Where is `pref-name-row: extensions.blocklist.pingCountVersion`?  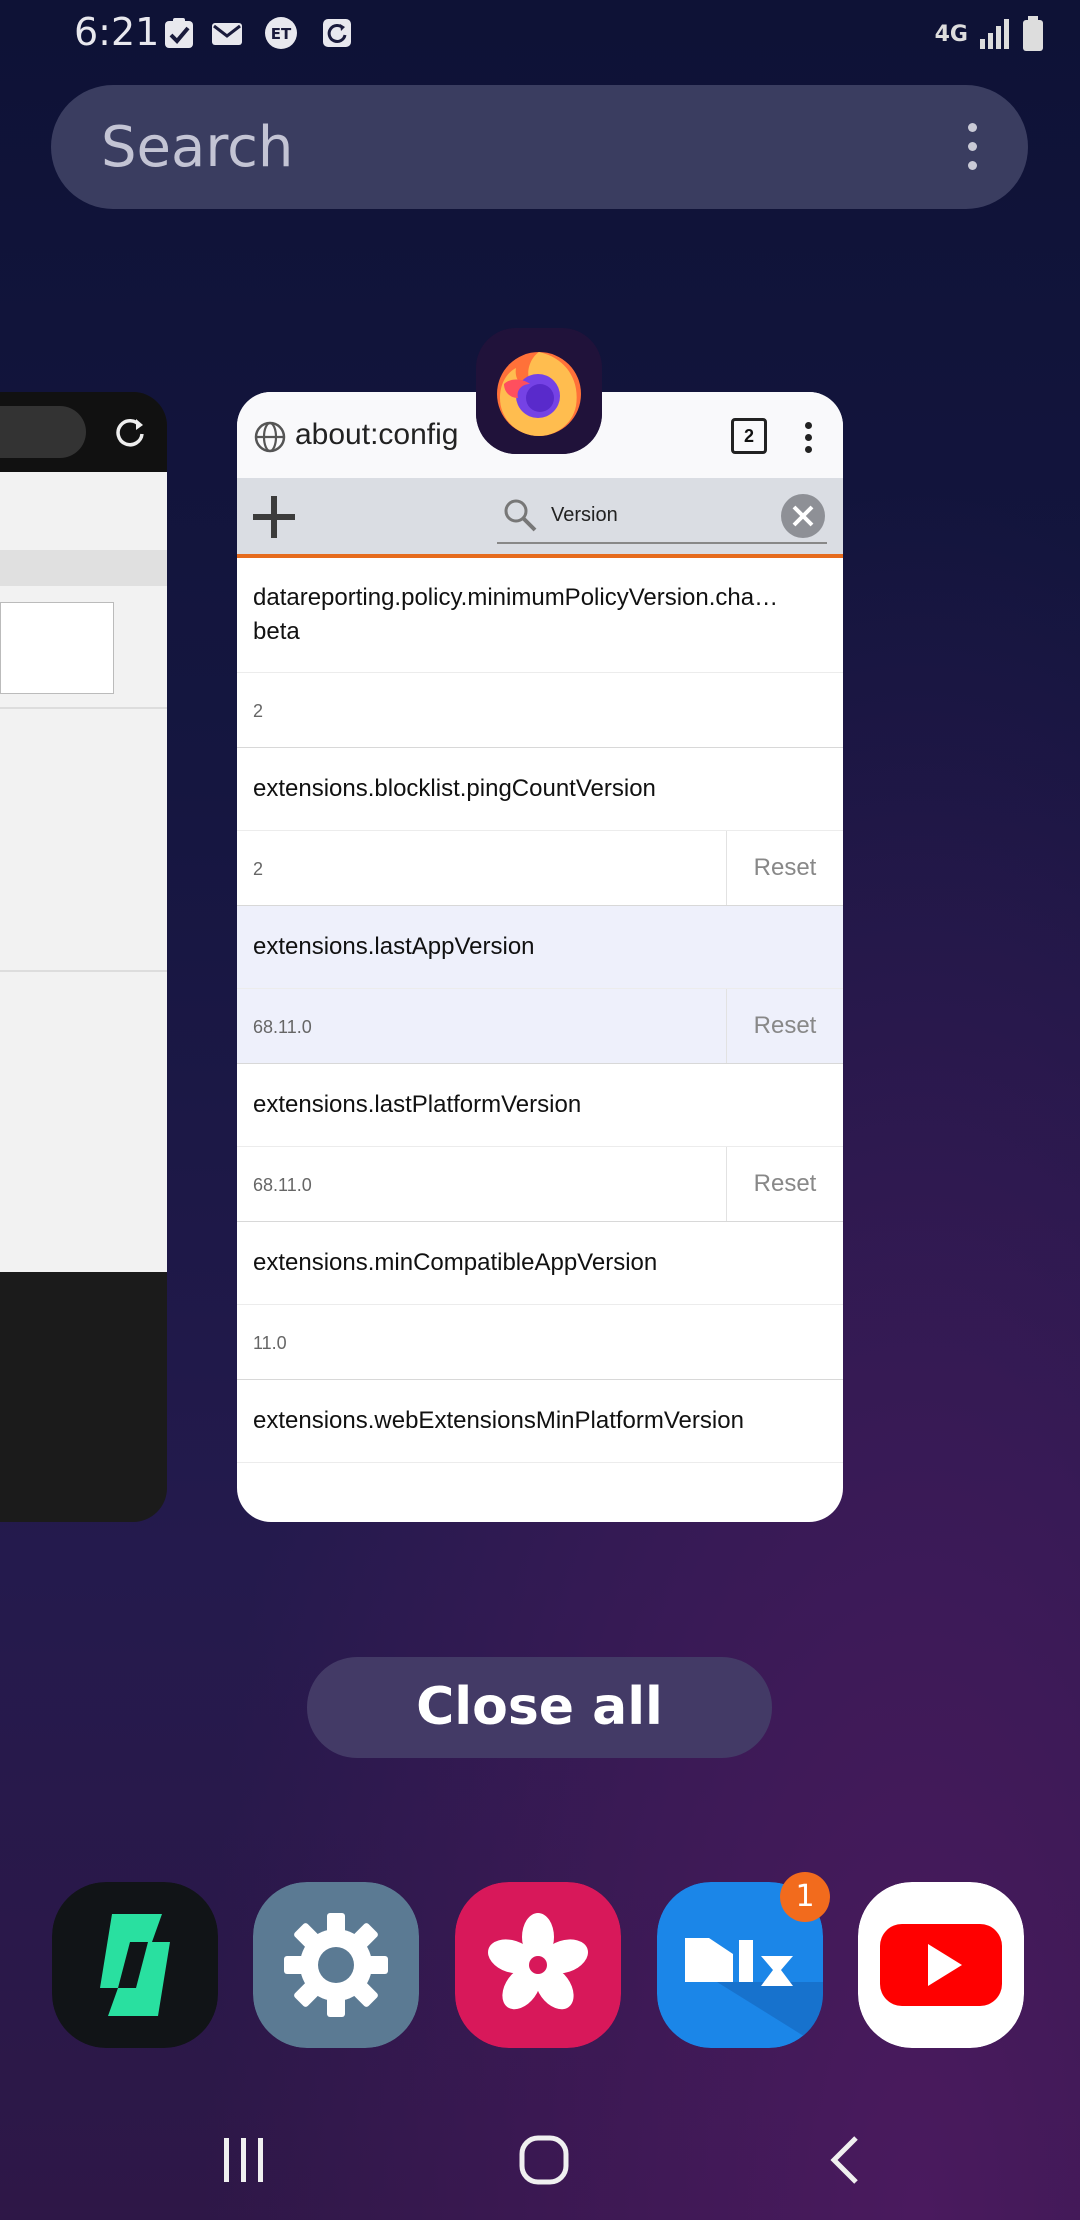
pref-name-row: extensions.blocklist.pingCountVersion is located at coordinates (540, 788).